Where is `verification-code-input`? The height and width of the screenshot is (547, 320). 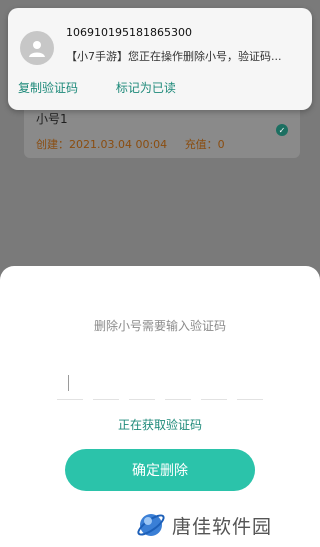 verification-code-input is located at coordinates (160, 385).